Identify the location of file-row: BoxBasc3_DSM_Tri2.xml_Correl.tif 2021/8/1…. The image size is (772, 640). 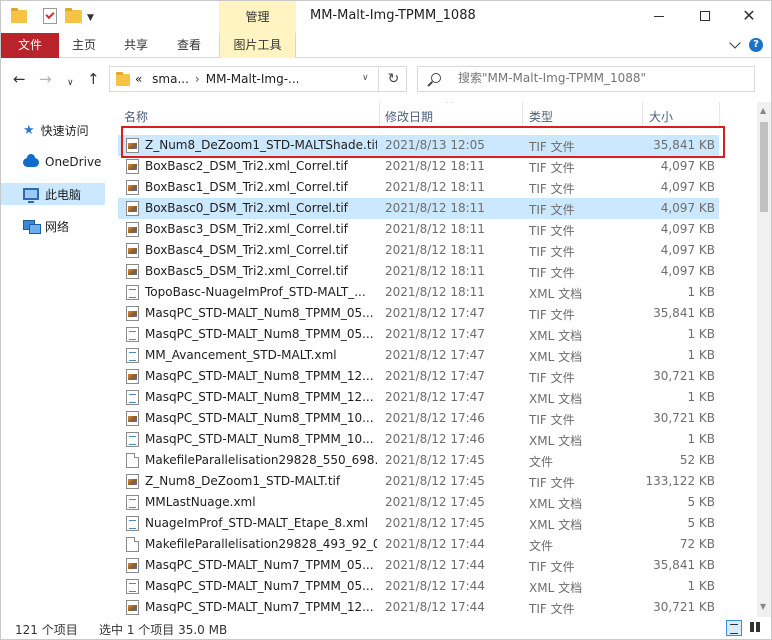
(418, 229).